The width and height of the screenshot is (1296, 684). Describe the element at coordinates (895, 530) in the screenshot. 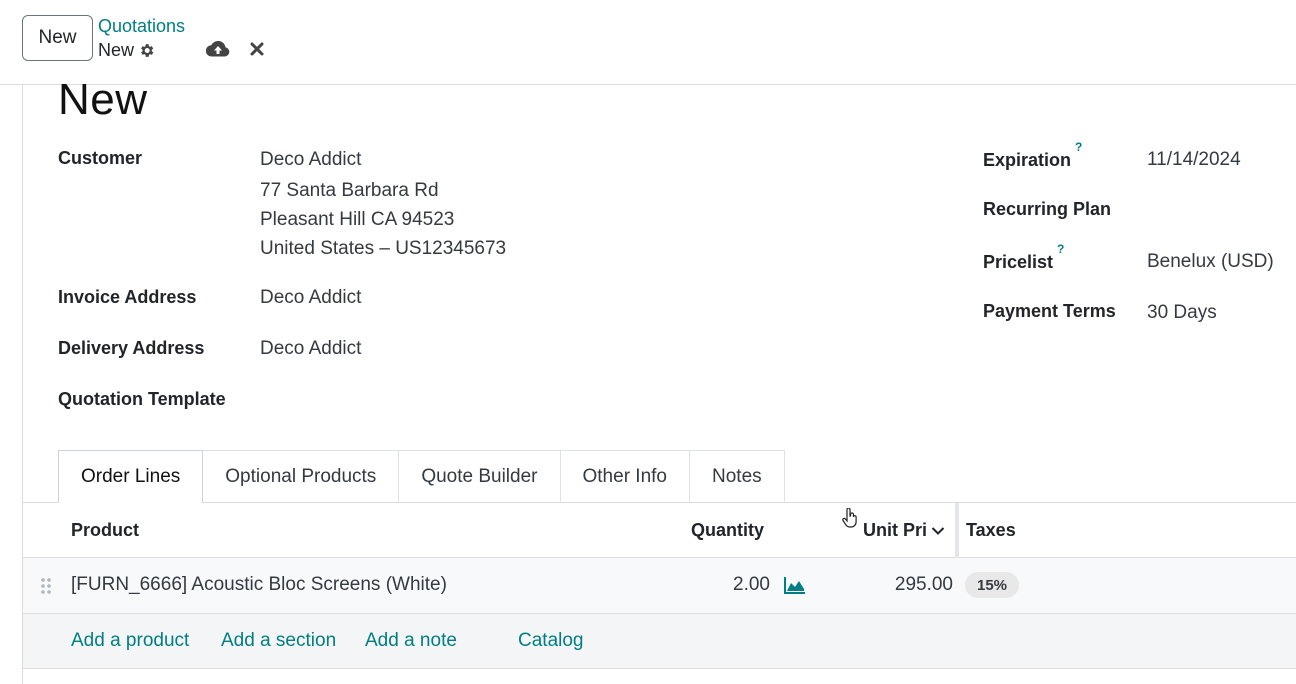

I see `column-unit-price-label: Unit Pri` at that location.